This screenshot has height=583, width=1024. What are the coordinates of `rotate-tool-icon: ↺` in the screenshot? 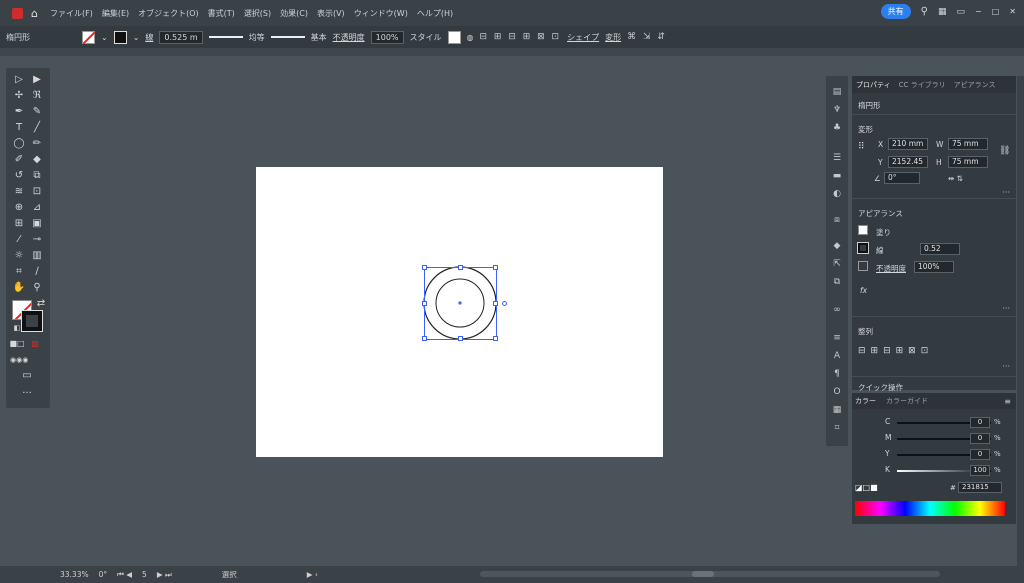 It's located at (19, 176).